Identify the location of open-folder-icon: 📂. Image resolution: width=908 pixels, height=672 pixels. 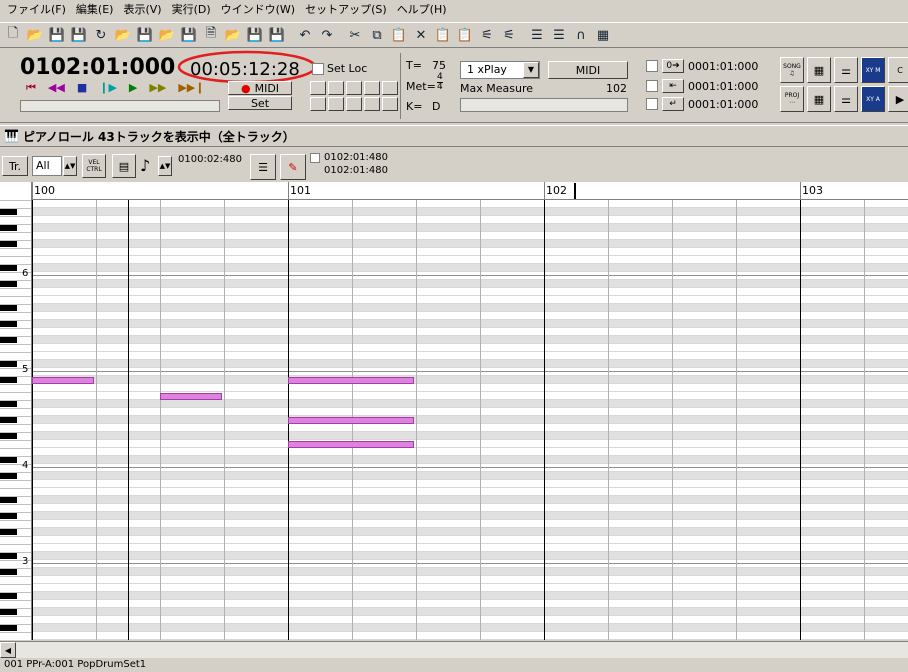
(167, 35).